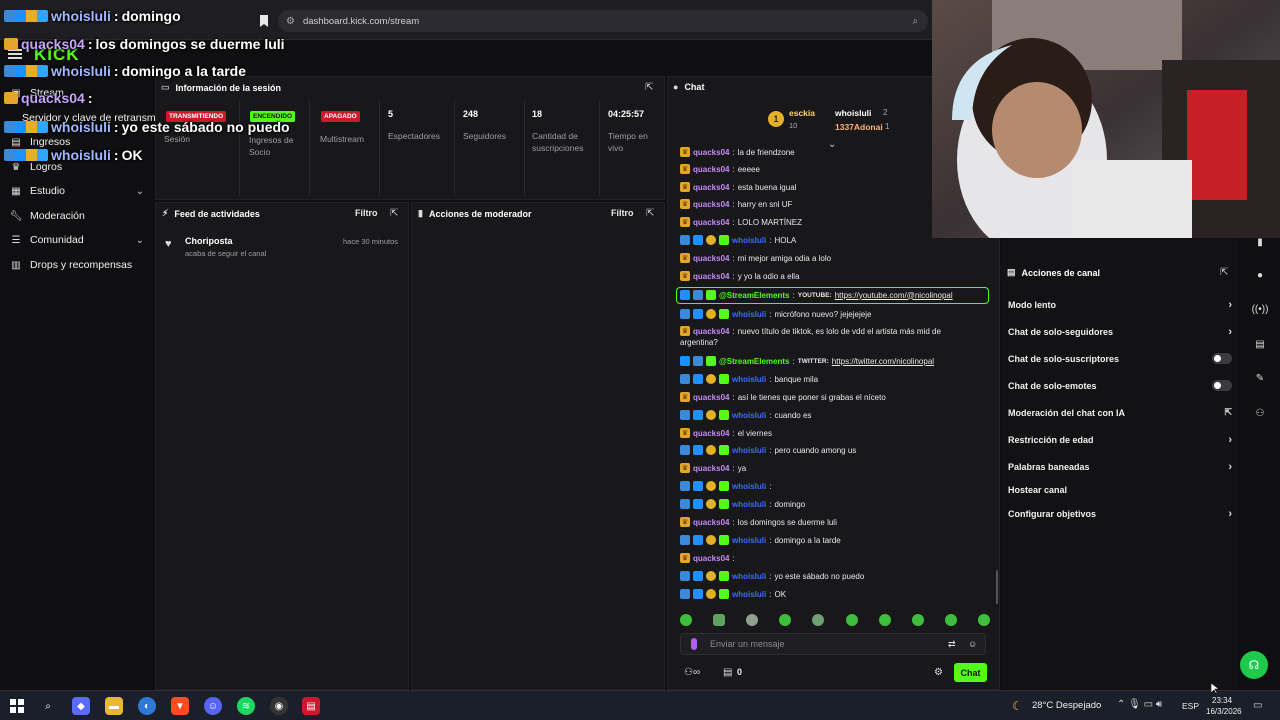 The width and height of the screenshot is (1280, 720). Describe the element at coordinates (972, 644) in the screenshot. I see `emoji-icon: ☺` at that location.